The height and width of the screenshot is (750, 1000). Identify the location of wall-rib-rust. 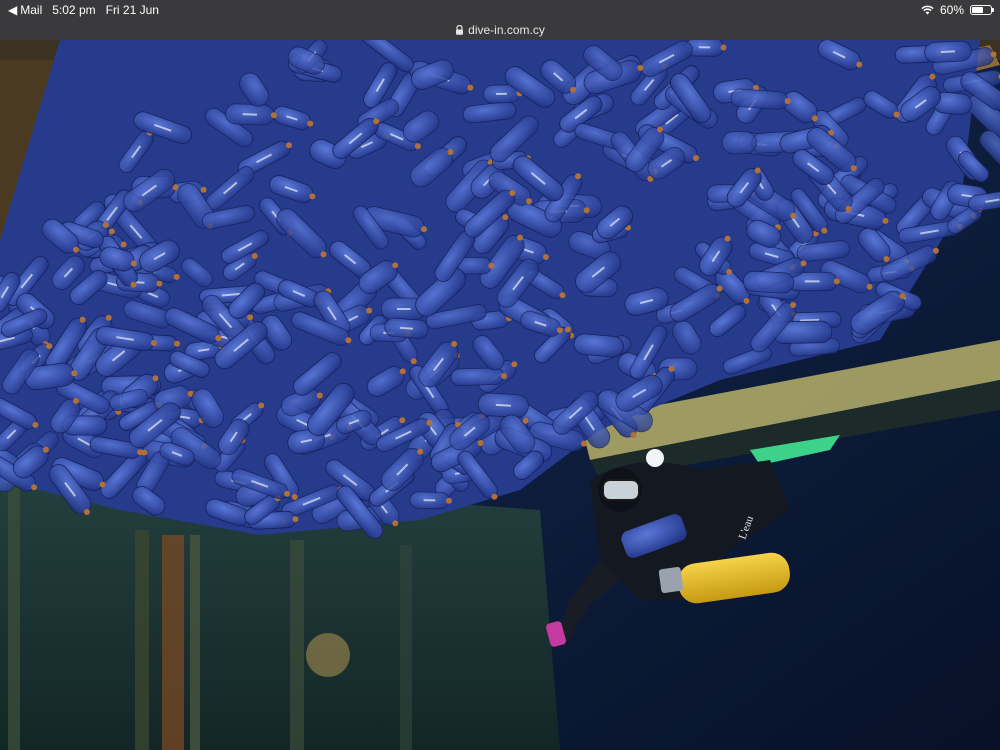
(173, 642).